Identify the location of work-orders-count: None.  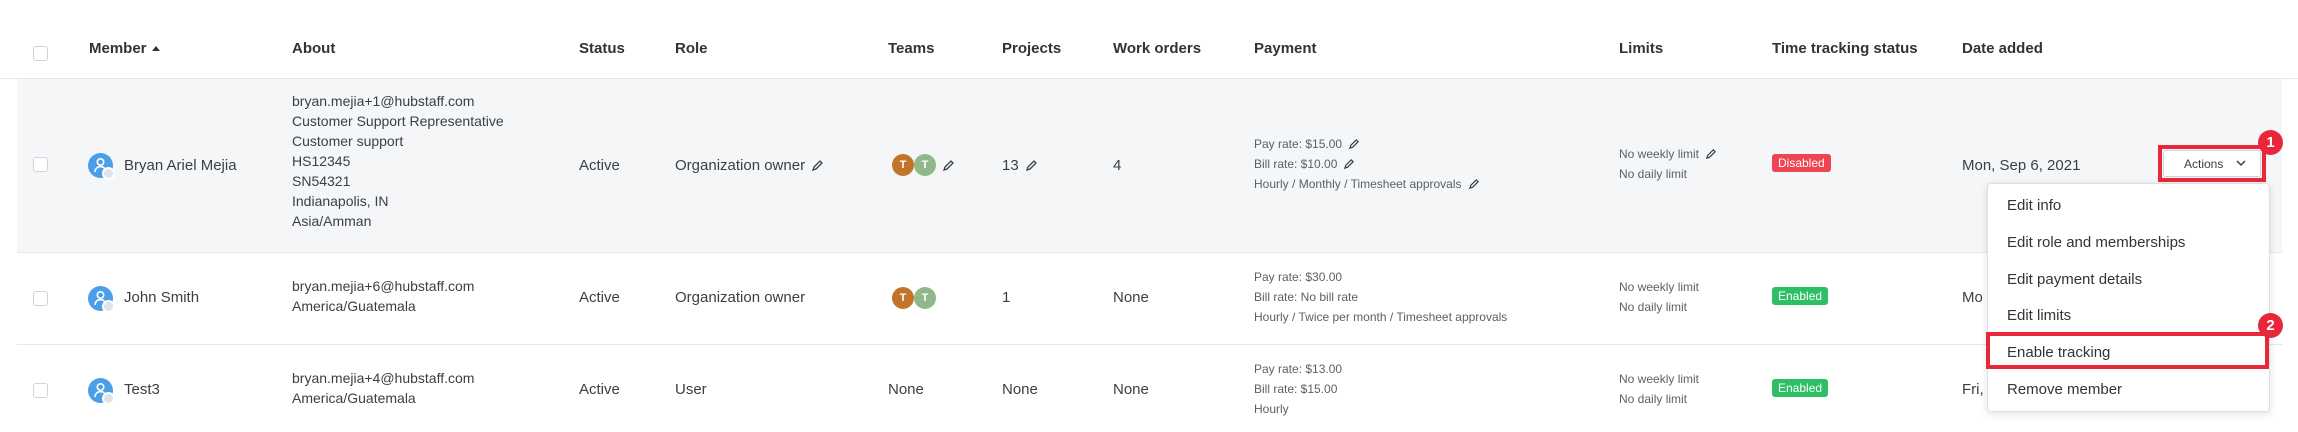
(1131, 389).